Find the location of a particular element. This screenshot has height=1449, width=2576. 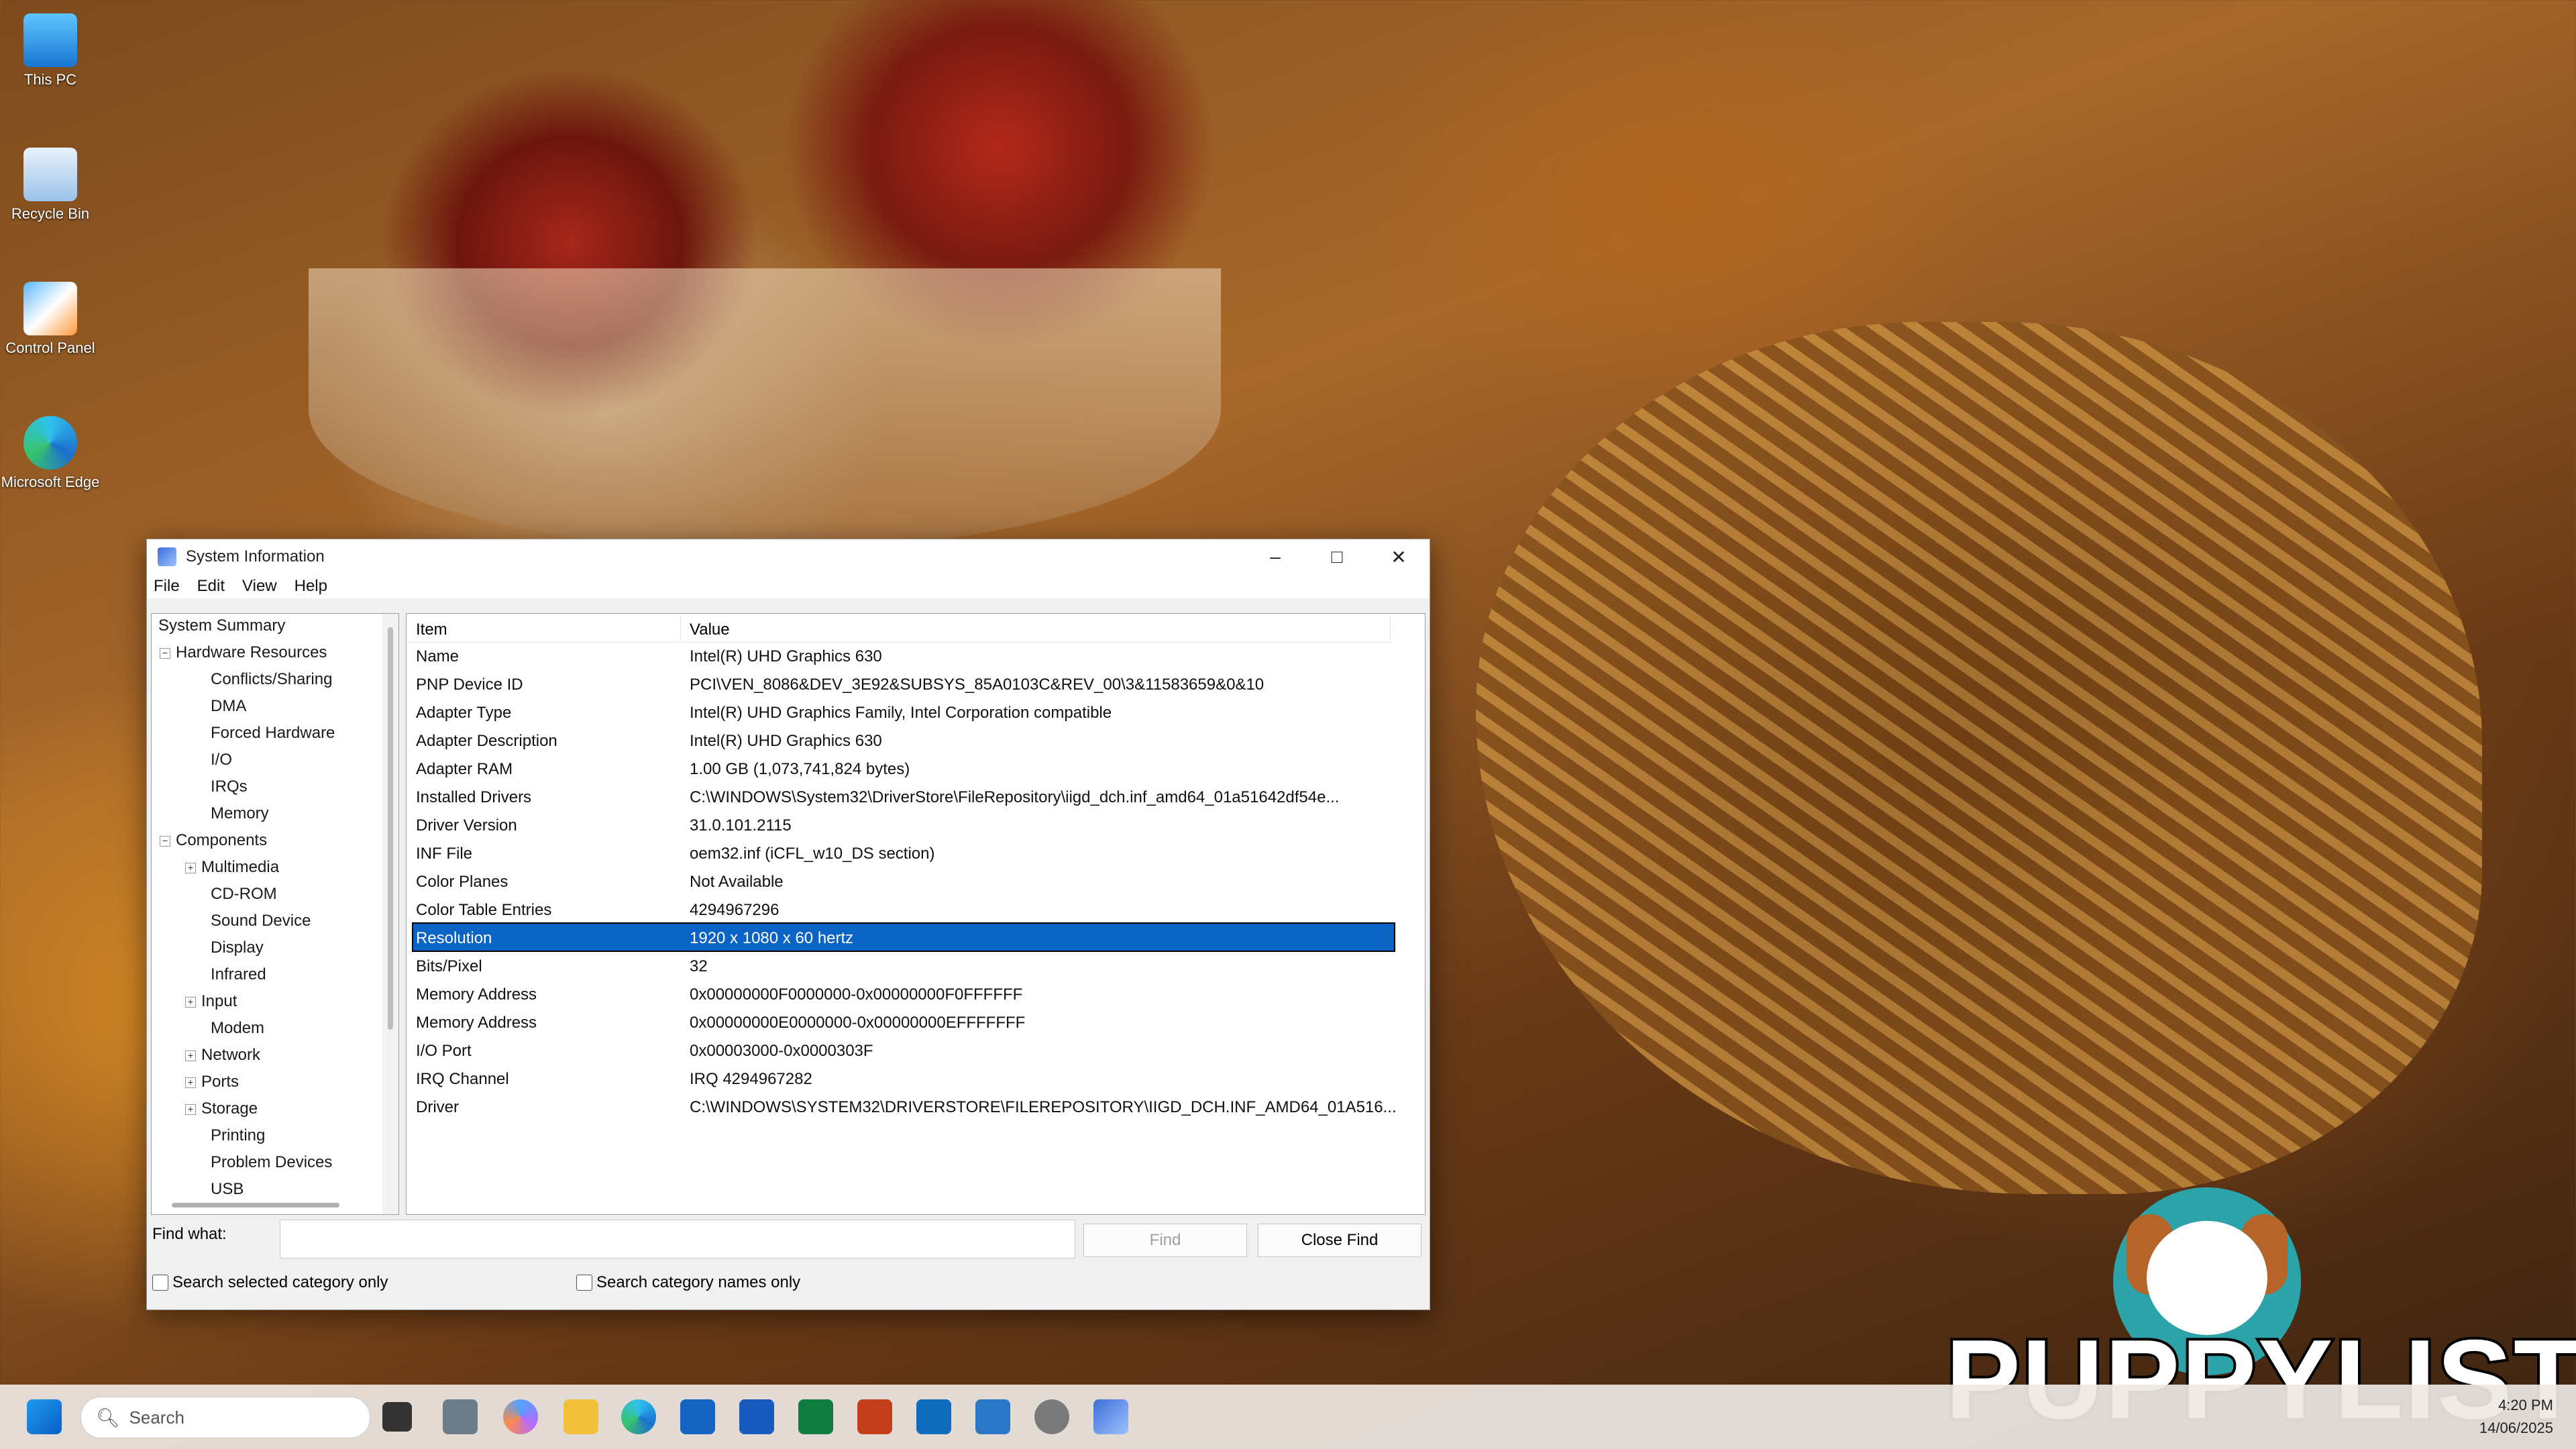

tree-vertical-scrollbar is located at coordinates (390, 914).